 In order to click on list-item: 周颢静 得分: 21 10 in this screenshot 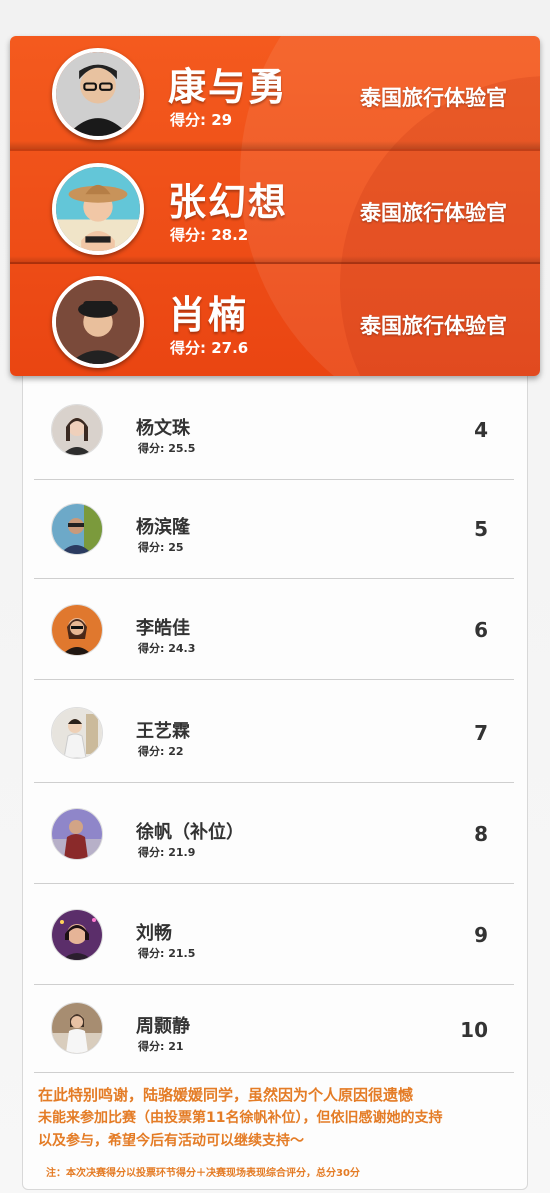, I will do `click(274, 1027)`.